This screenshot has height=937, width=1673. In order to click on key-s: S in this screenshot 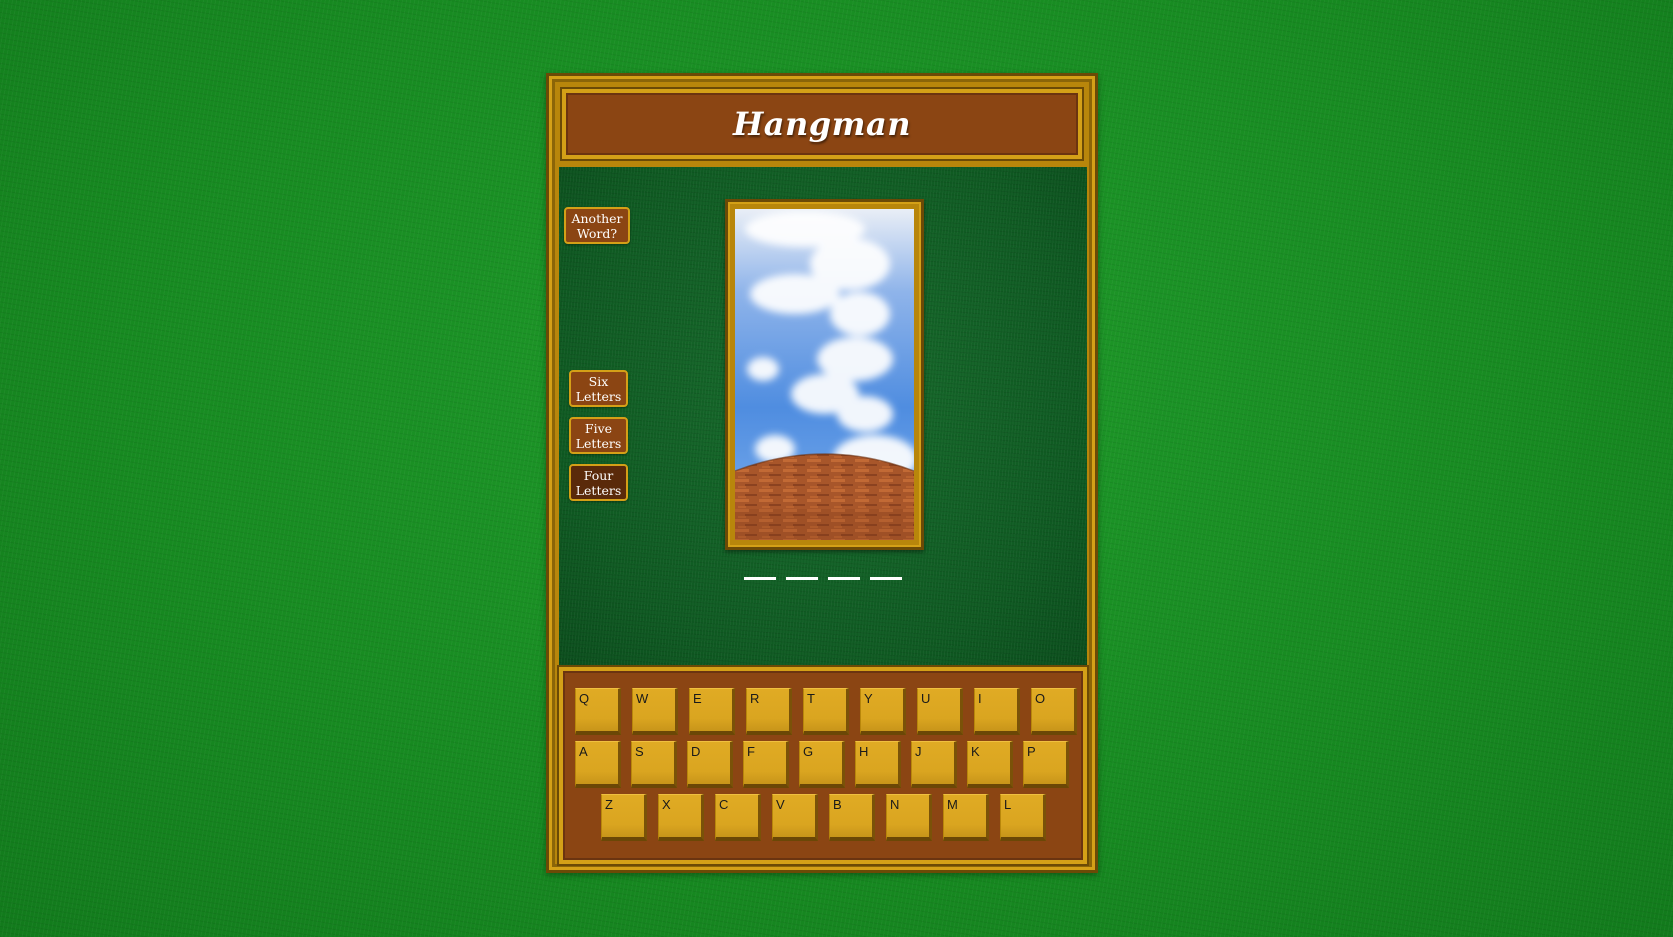, I will do `click(654, 764)`.